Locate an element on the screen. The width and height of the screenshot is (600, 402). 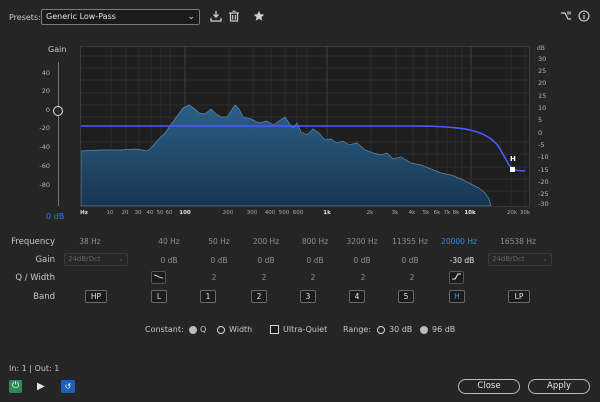
band-row-label: Band is located at coordinates (44, 297).